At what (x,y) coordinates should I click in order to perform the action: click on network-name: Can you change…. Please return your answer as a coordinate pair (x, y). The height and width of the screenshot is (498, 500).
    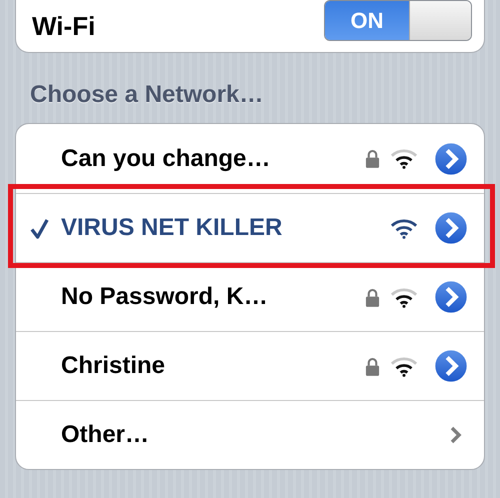
    Looking at the image, I should click on (166, 158).